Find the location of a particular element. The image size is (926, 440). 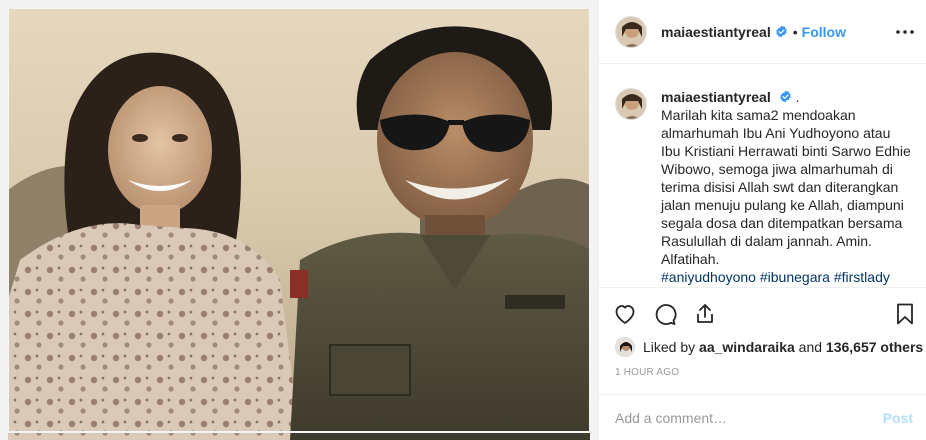

heart-icon is located at coordinates (625, 314).